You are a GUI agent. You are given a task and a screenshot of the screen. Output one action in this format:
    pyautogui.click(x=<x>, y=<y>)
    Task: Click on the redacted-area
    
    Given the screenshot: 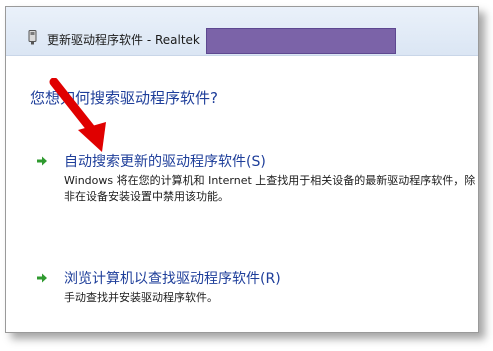 What is the action you would take?
    pyautogui.click(x=301, y=41)
    